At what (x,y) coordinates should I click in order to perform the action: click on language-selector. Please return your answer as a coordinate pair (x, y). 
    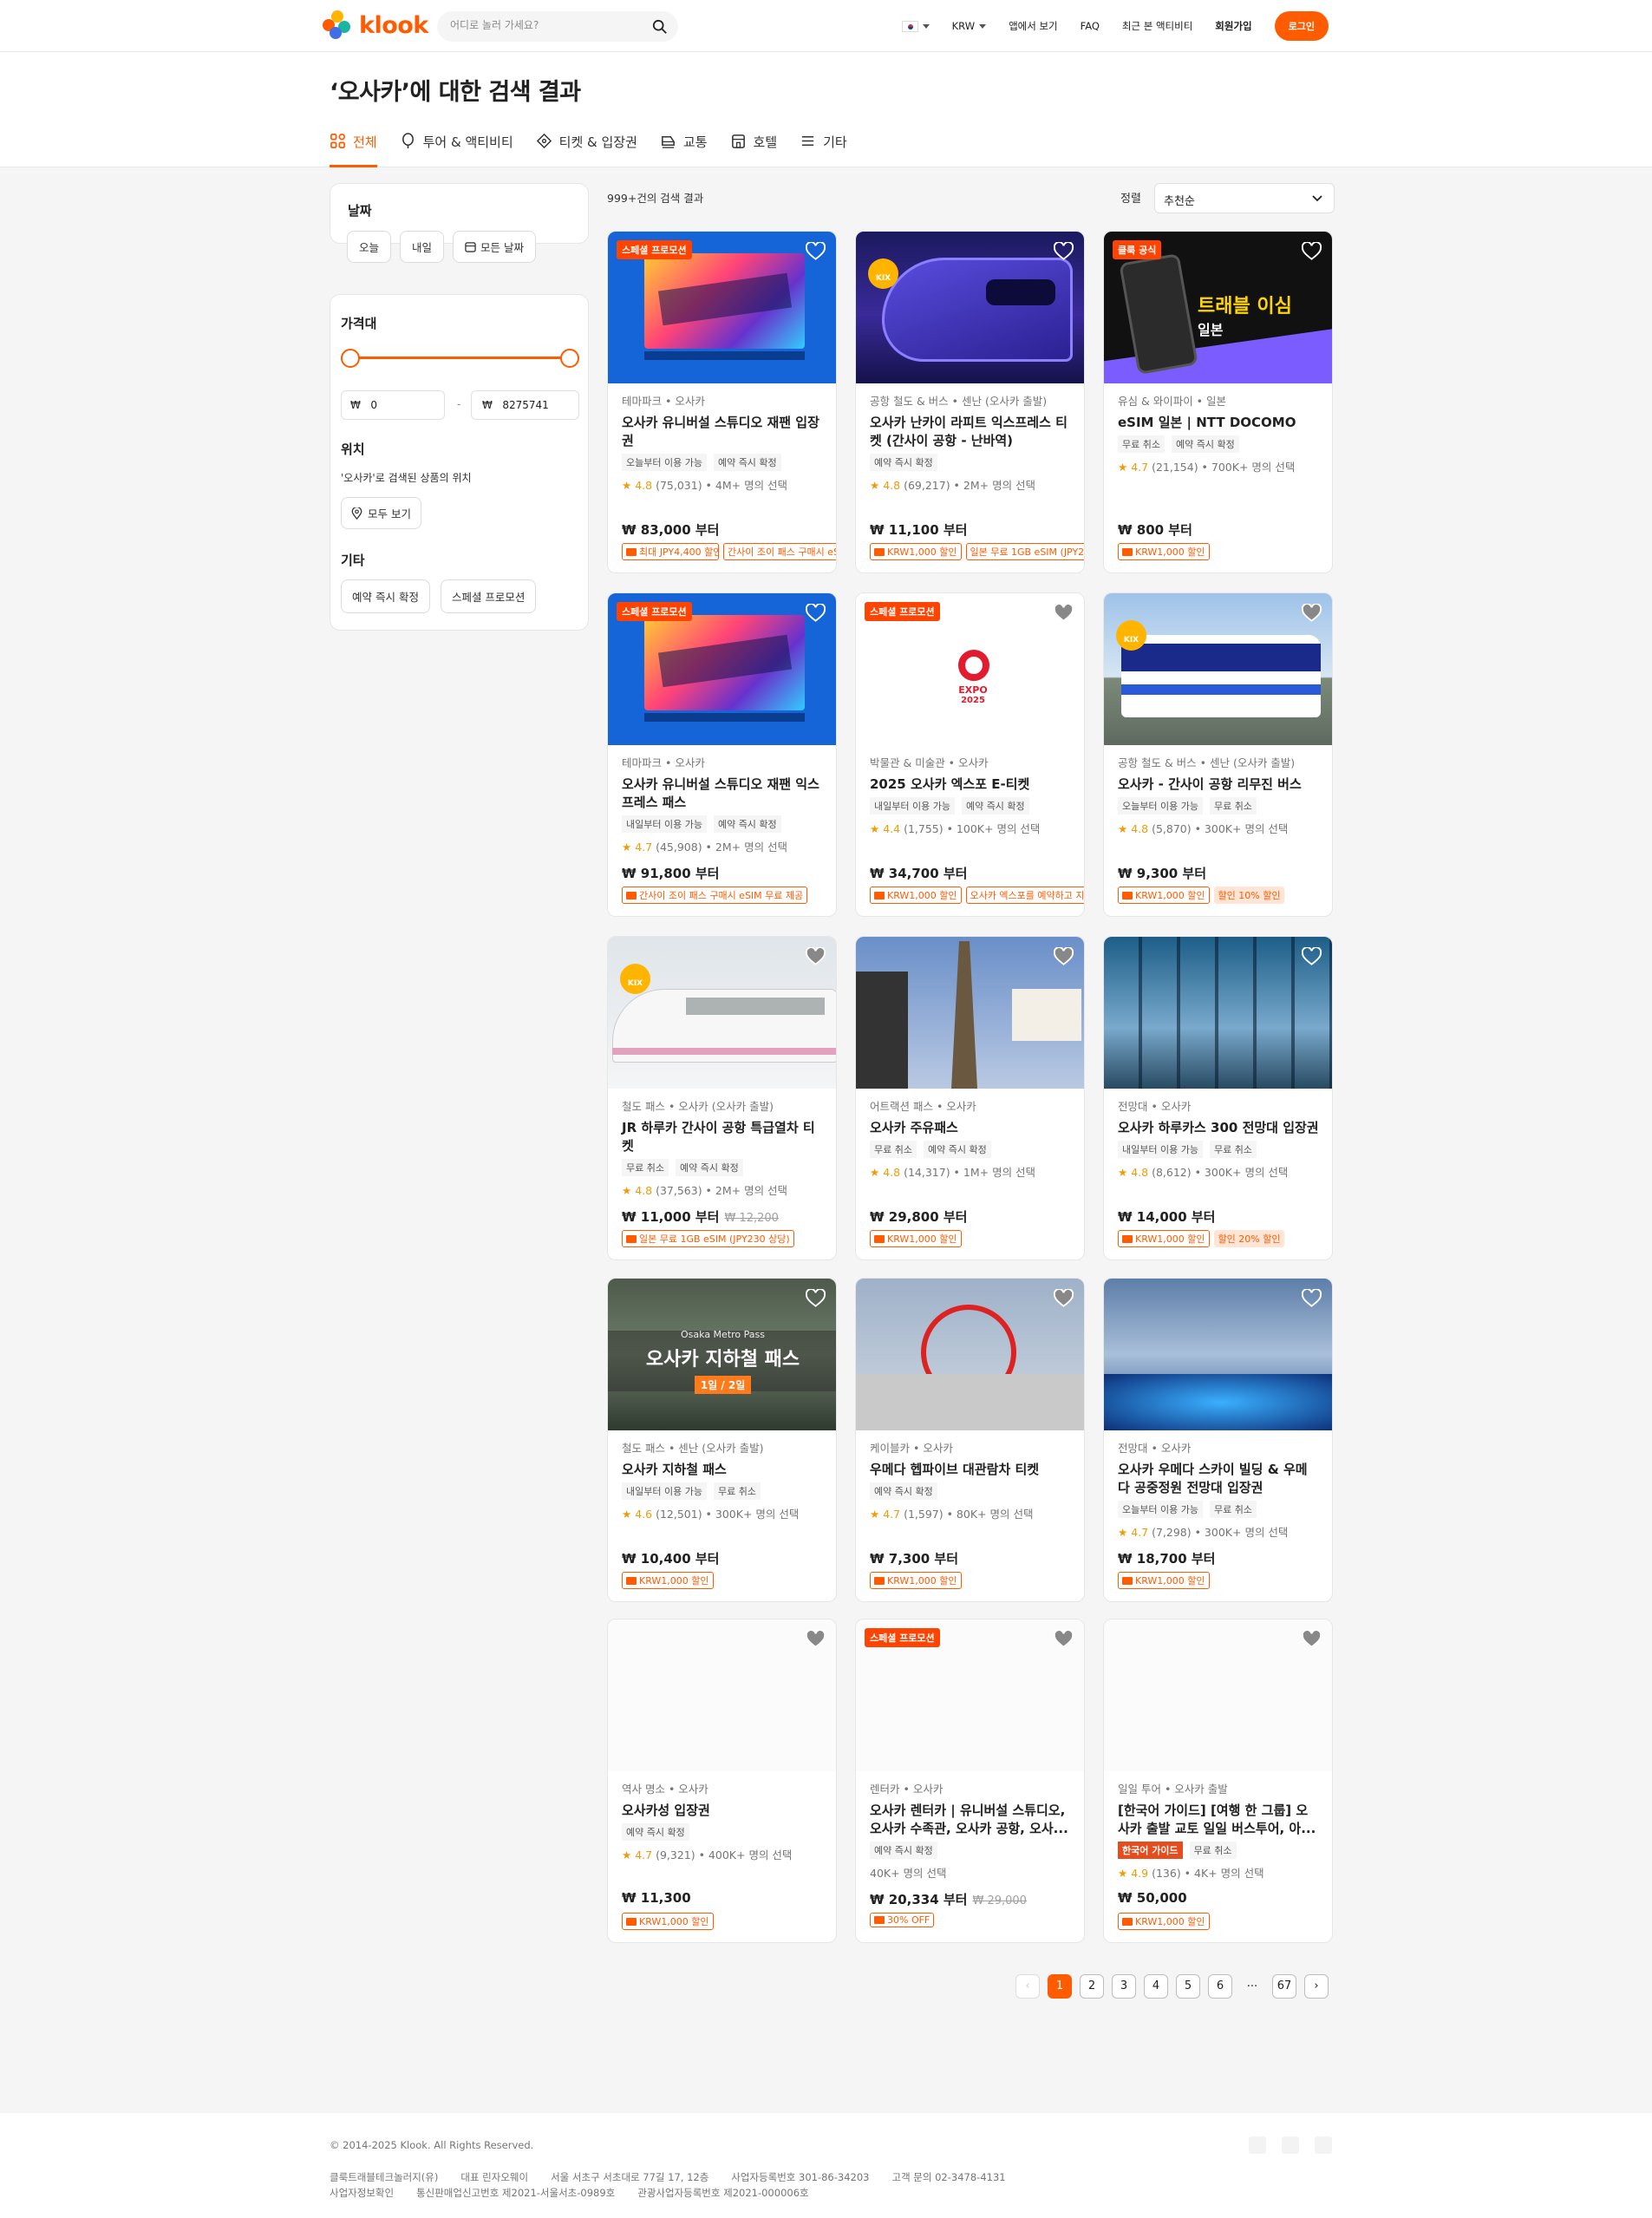
    Looking at the image, I should click on (916, 26).